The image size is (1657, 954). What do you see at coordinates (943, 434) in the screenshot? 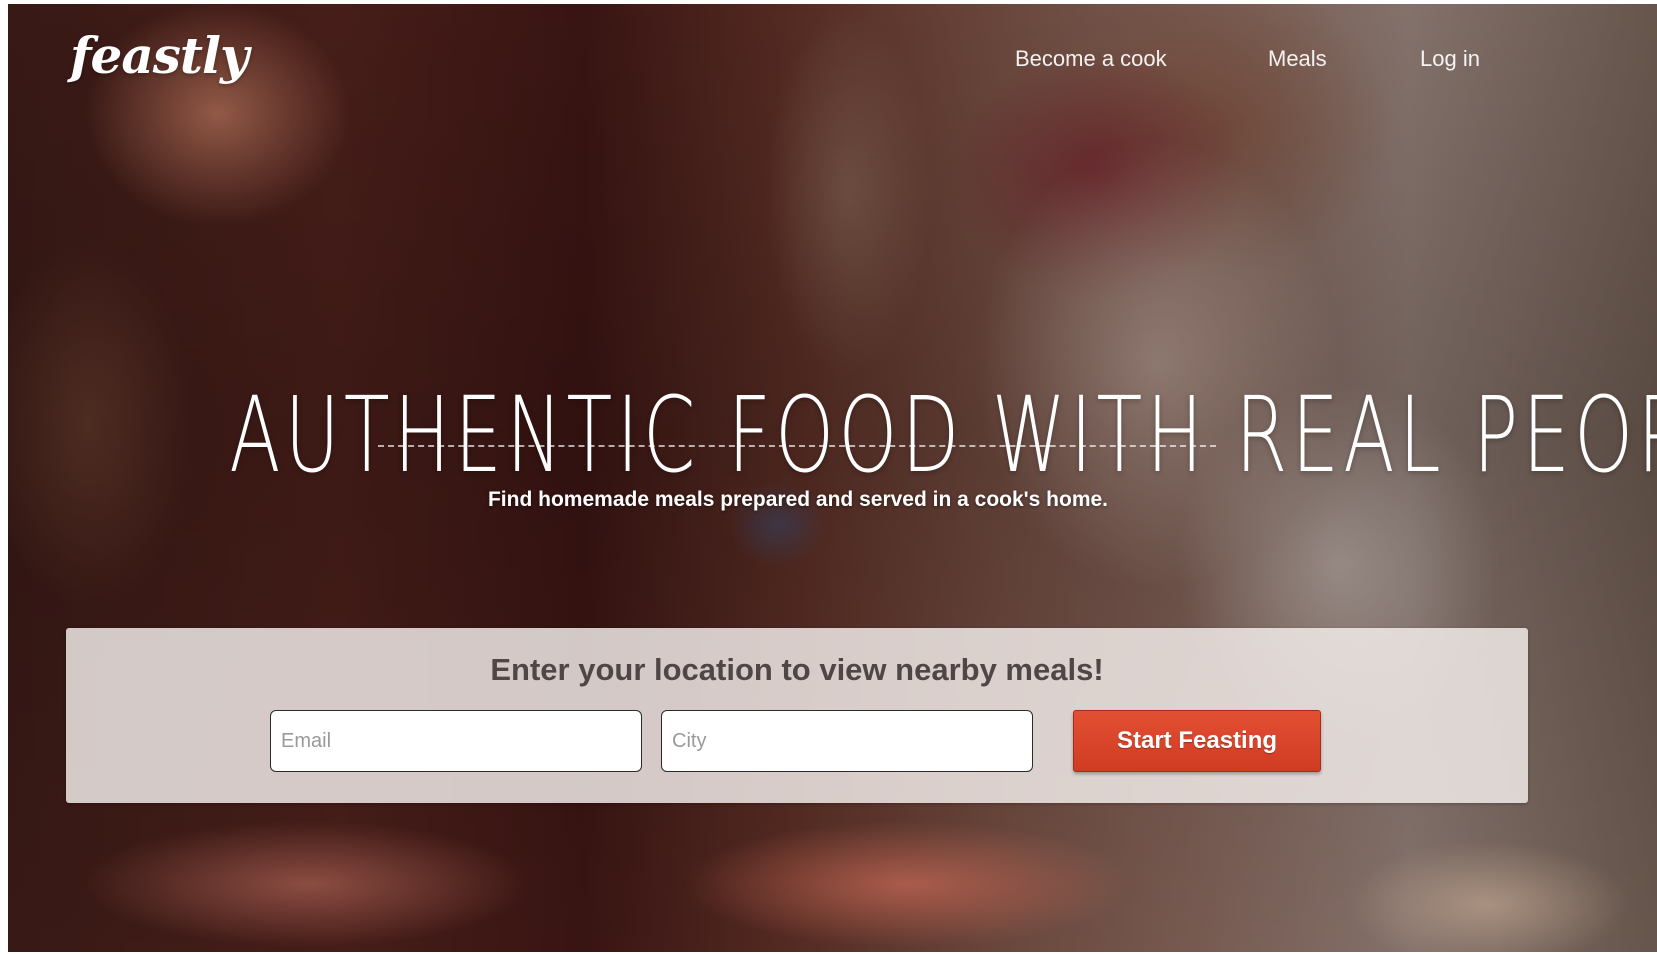
I see `hero-title: AUTHENTIC FOOD WITH REAL PEOPLE` at bounding box center [943, 434].